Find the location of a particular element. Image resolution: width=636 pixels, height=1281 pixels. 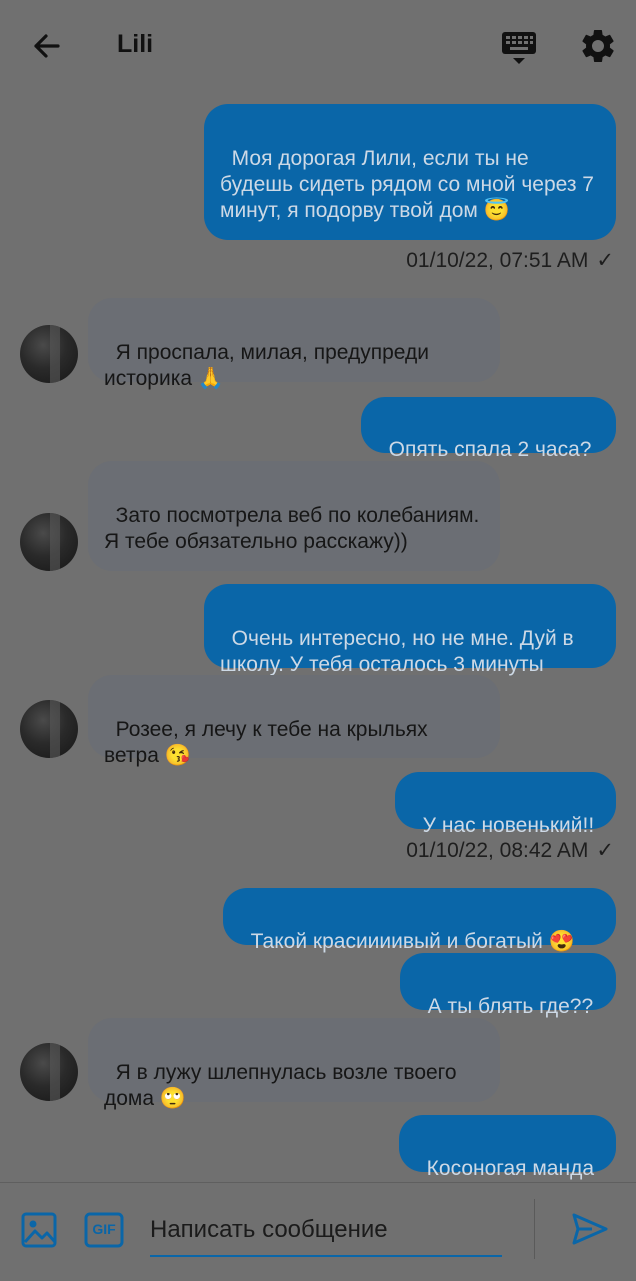

settings-button is located at coordinates (598, 46).